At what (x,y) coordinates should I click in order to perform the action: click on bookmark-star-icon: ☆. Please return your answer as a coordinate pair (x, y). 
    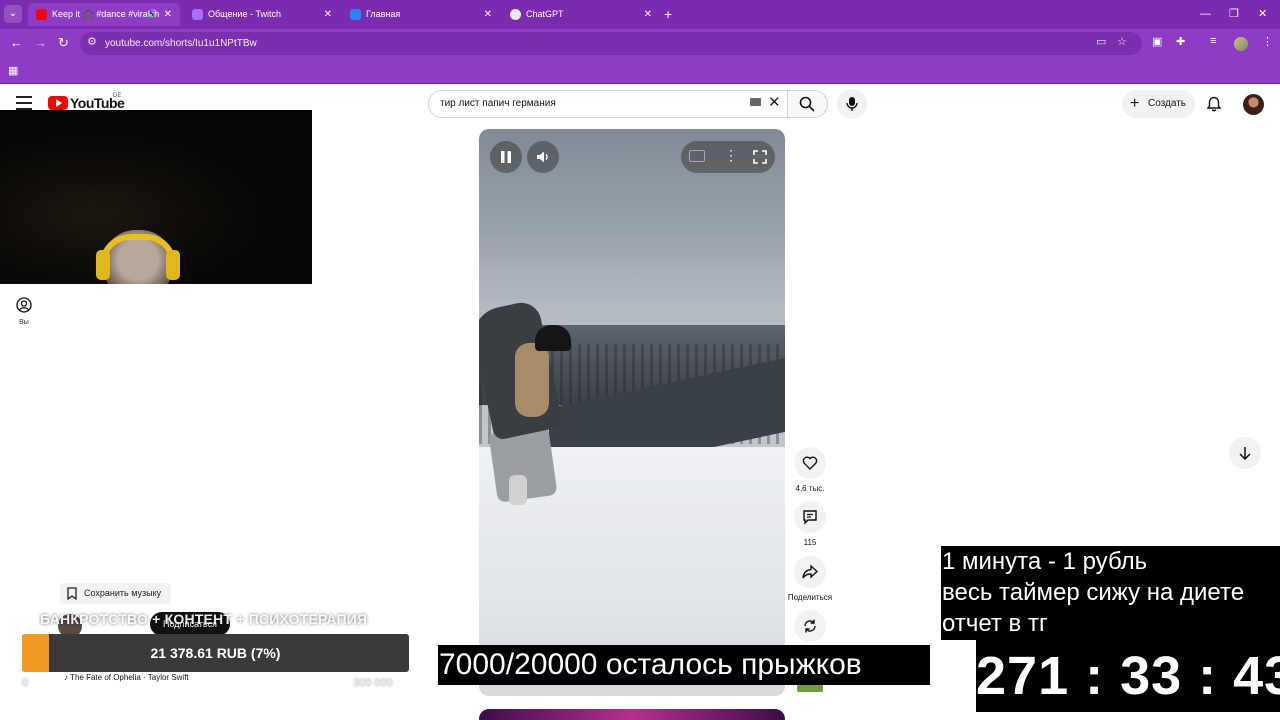
    Looking at the image, I should click on (1122, 41).